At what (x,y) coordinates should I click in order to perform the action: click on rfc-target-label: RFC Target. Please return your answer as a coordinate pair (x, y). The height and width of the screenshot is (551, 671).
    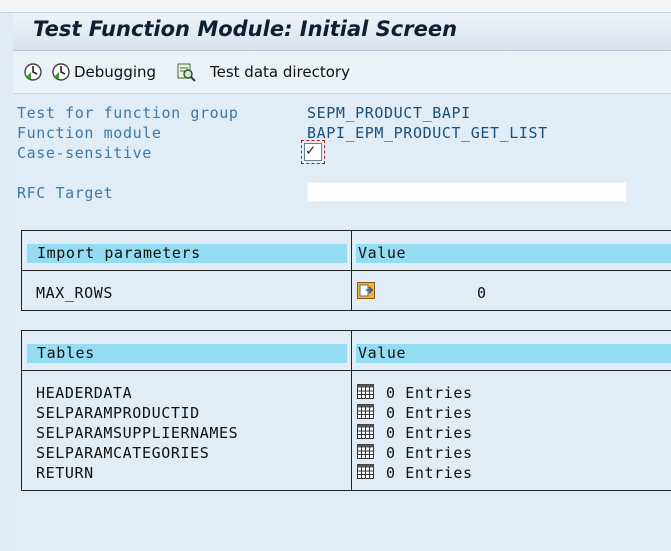
    Looking at the image, I should click on (65, 193).